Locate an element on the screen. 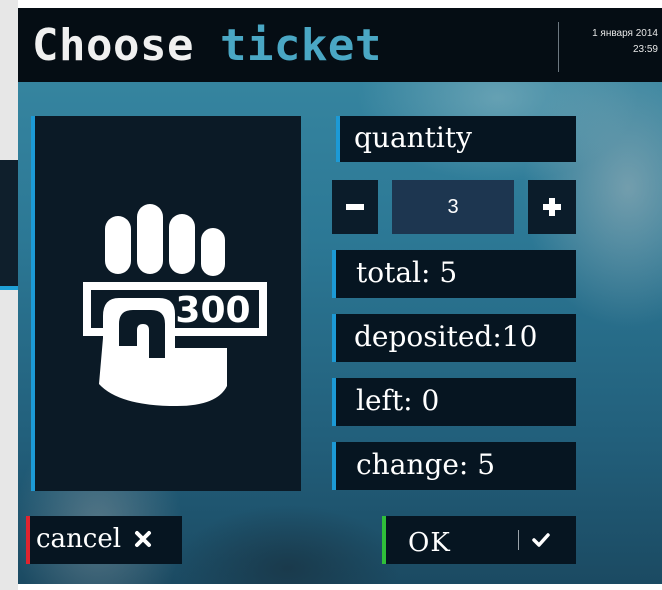  left-edge-bar is located at coordinates (9, 295).